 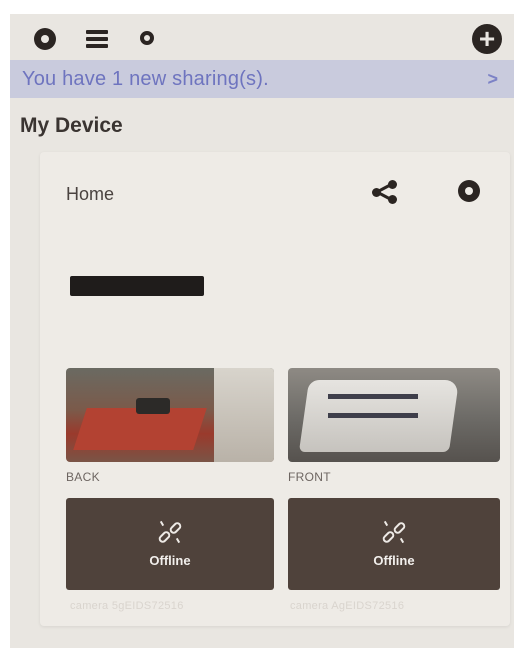 What do you see at coordinates (45, 39) in the screenshot?
I see `settings-icon` at bounding box center [45, 39].